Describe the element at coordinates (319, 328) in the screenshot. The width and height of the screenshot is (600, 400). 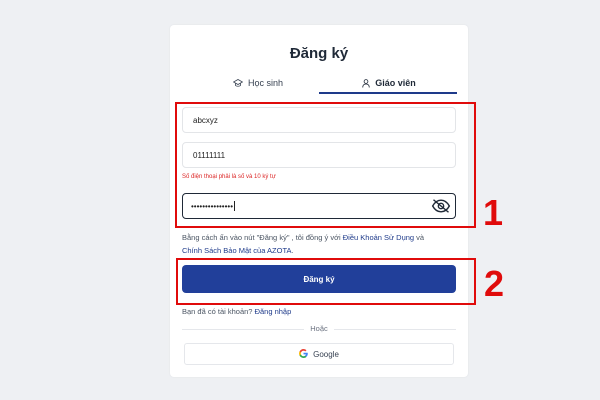
I see `divider-or-text: Hoặc` at that location.